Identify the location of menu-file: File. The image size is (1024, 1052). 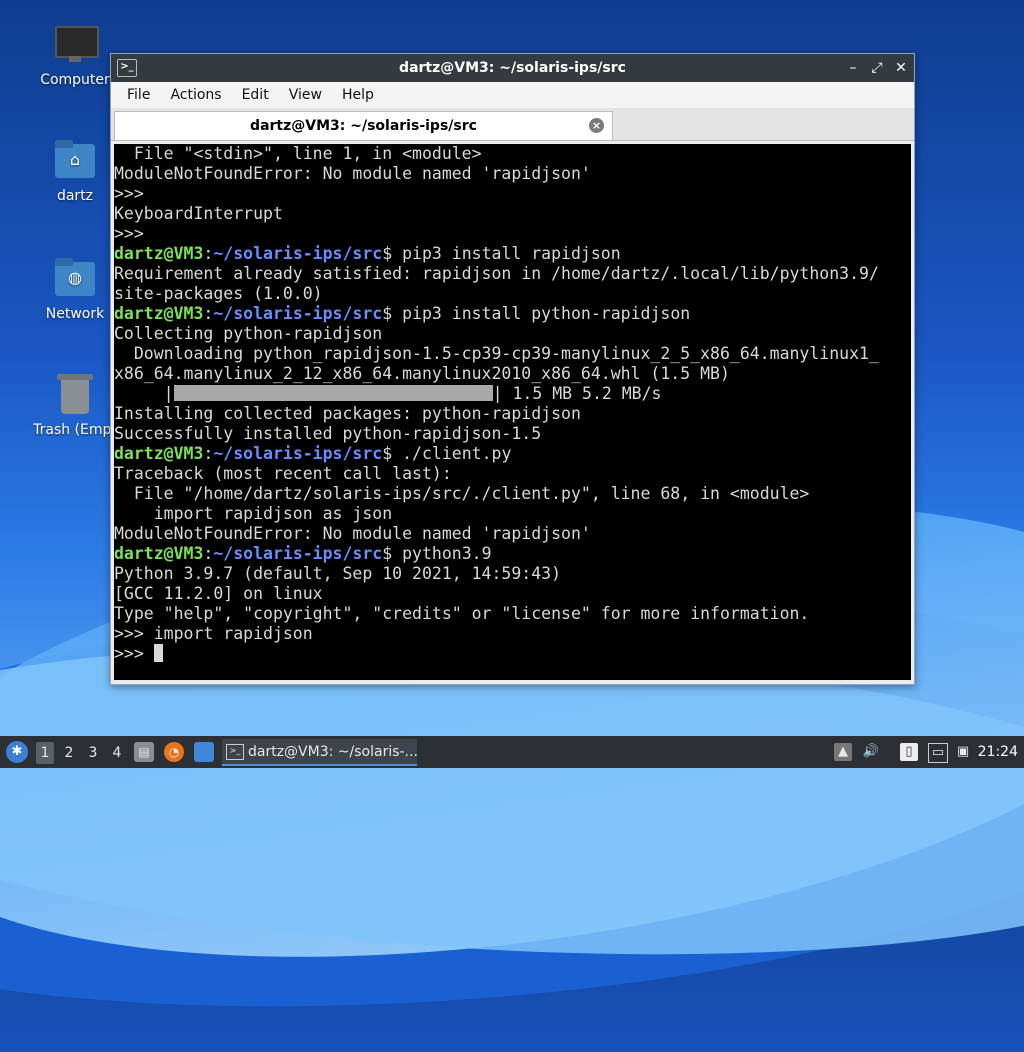
(138, 95).